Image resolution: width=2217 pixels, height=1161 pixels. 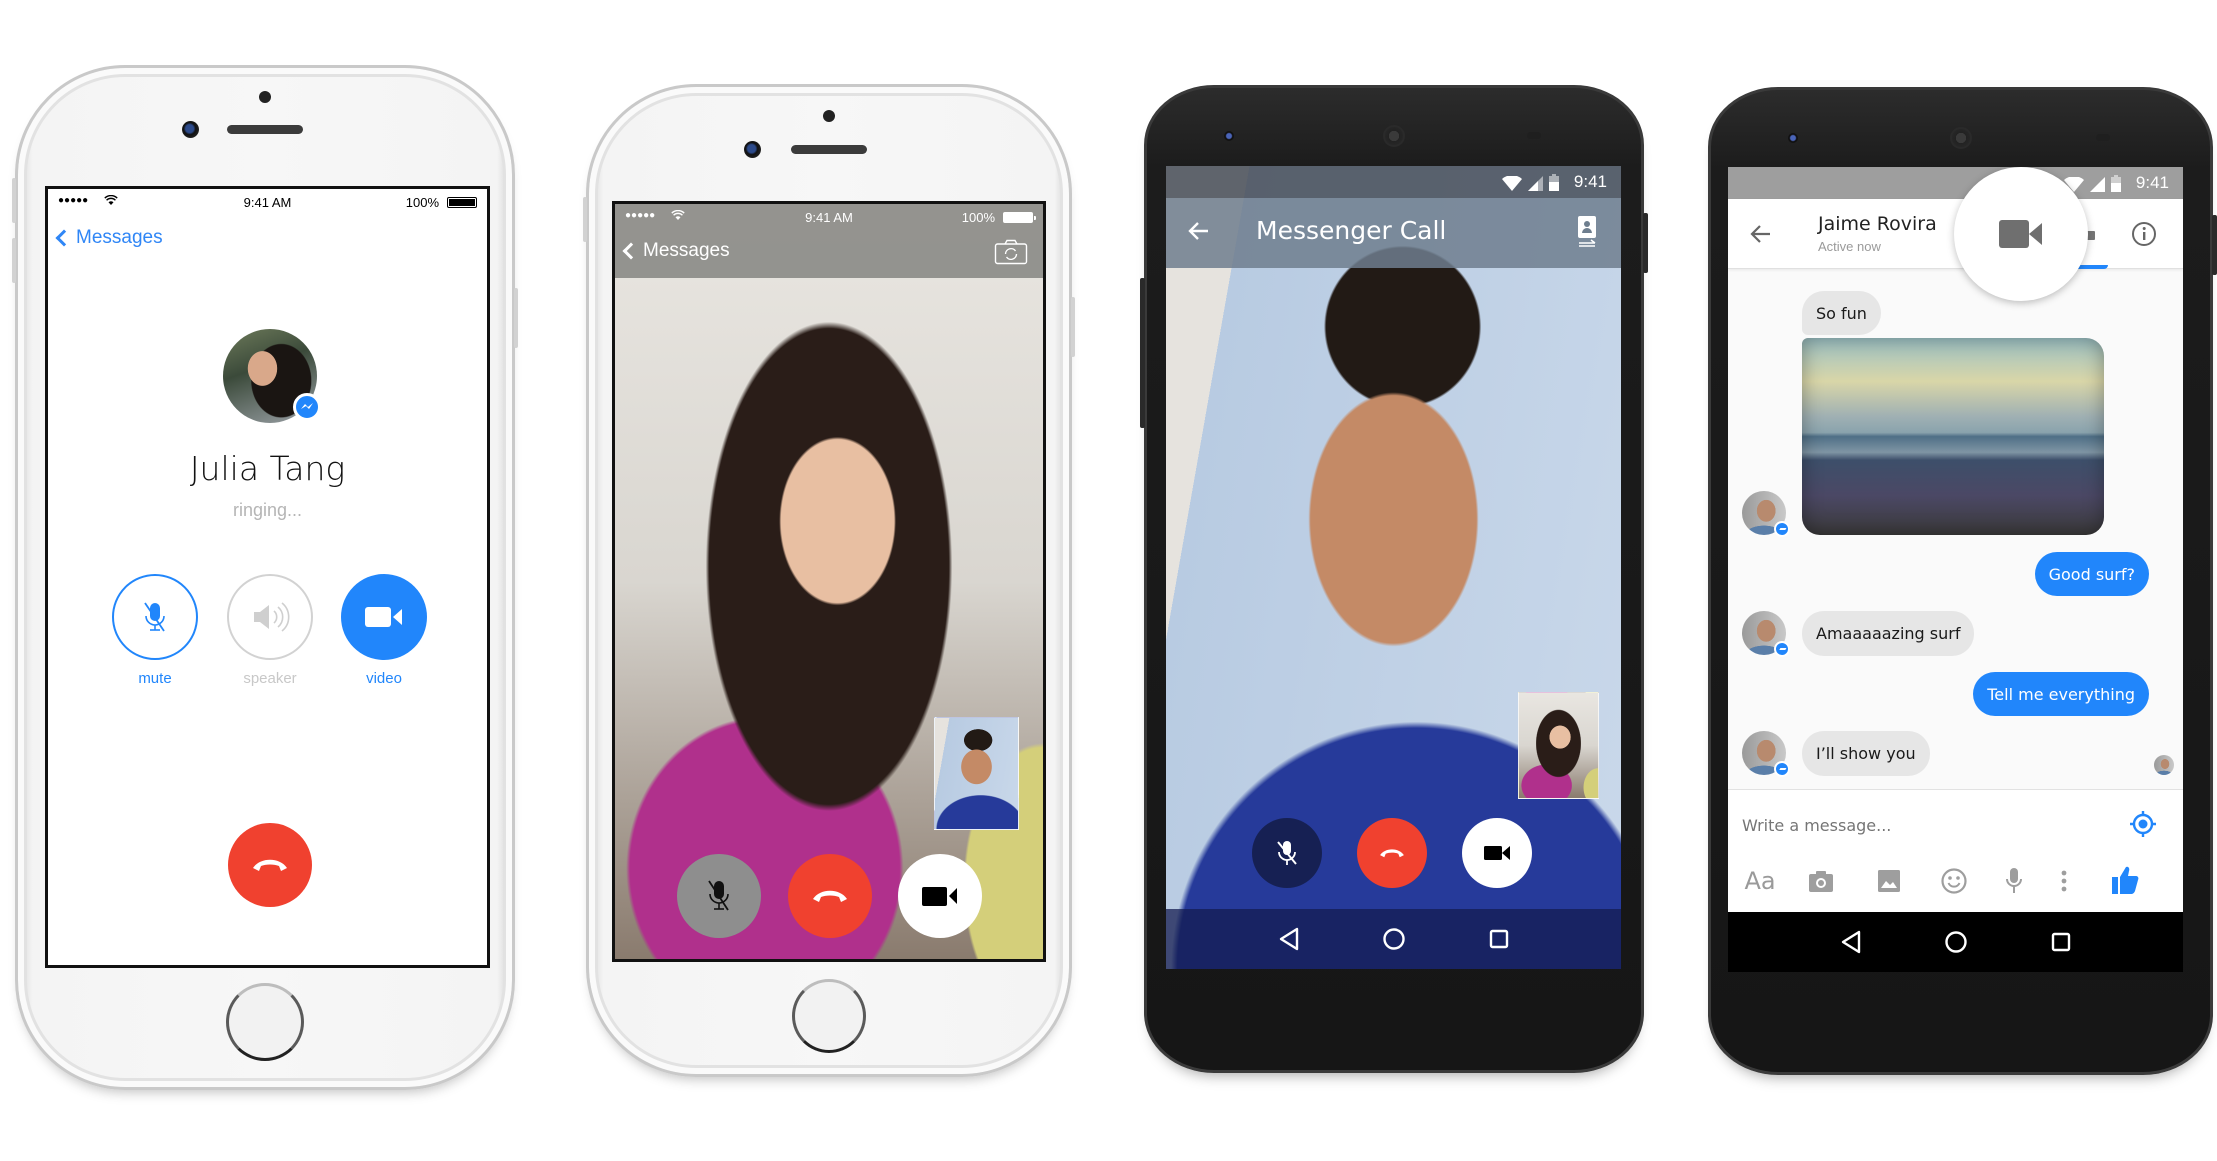 What do you see at coordinates (1888, 633) in the screenshot?
I see `message-bubble-incoming: Amaaaaazing surf` at bounding box center [1888, 633].